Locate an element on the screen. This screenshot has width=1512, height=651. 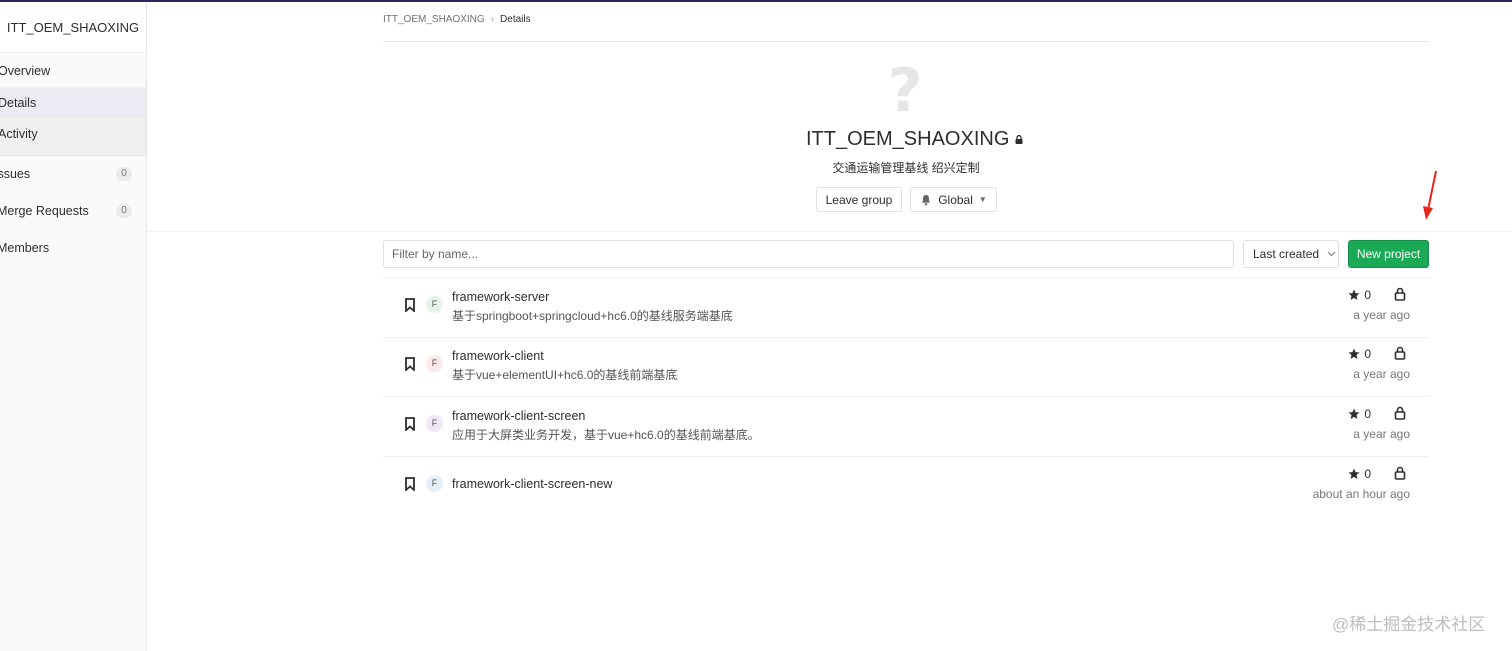
leave-group-label: Leave group is located at coordinates (859, 199).